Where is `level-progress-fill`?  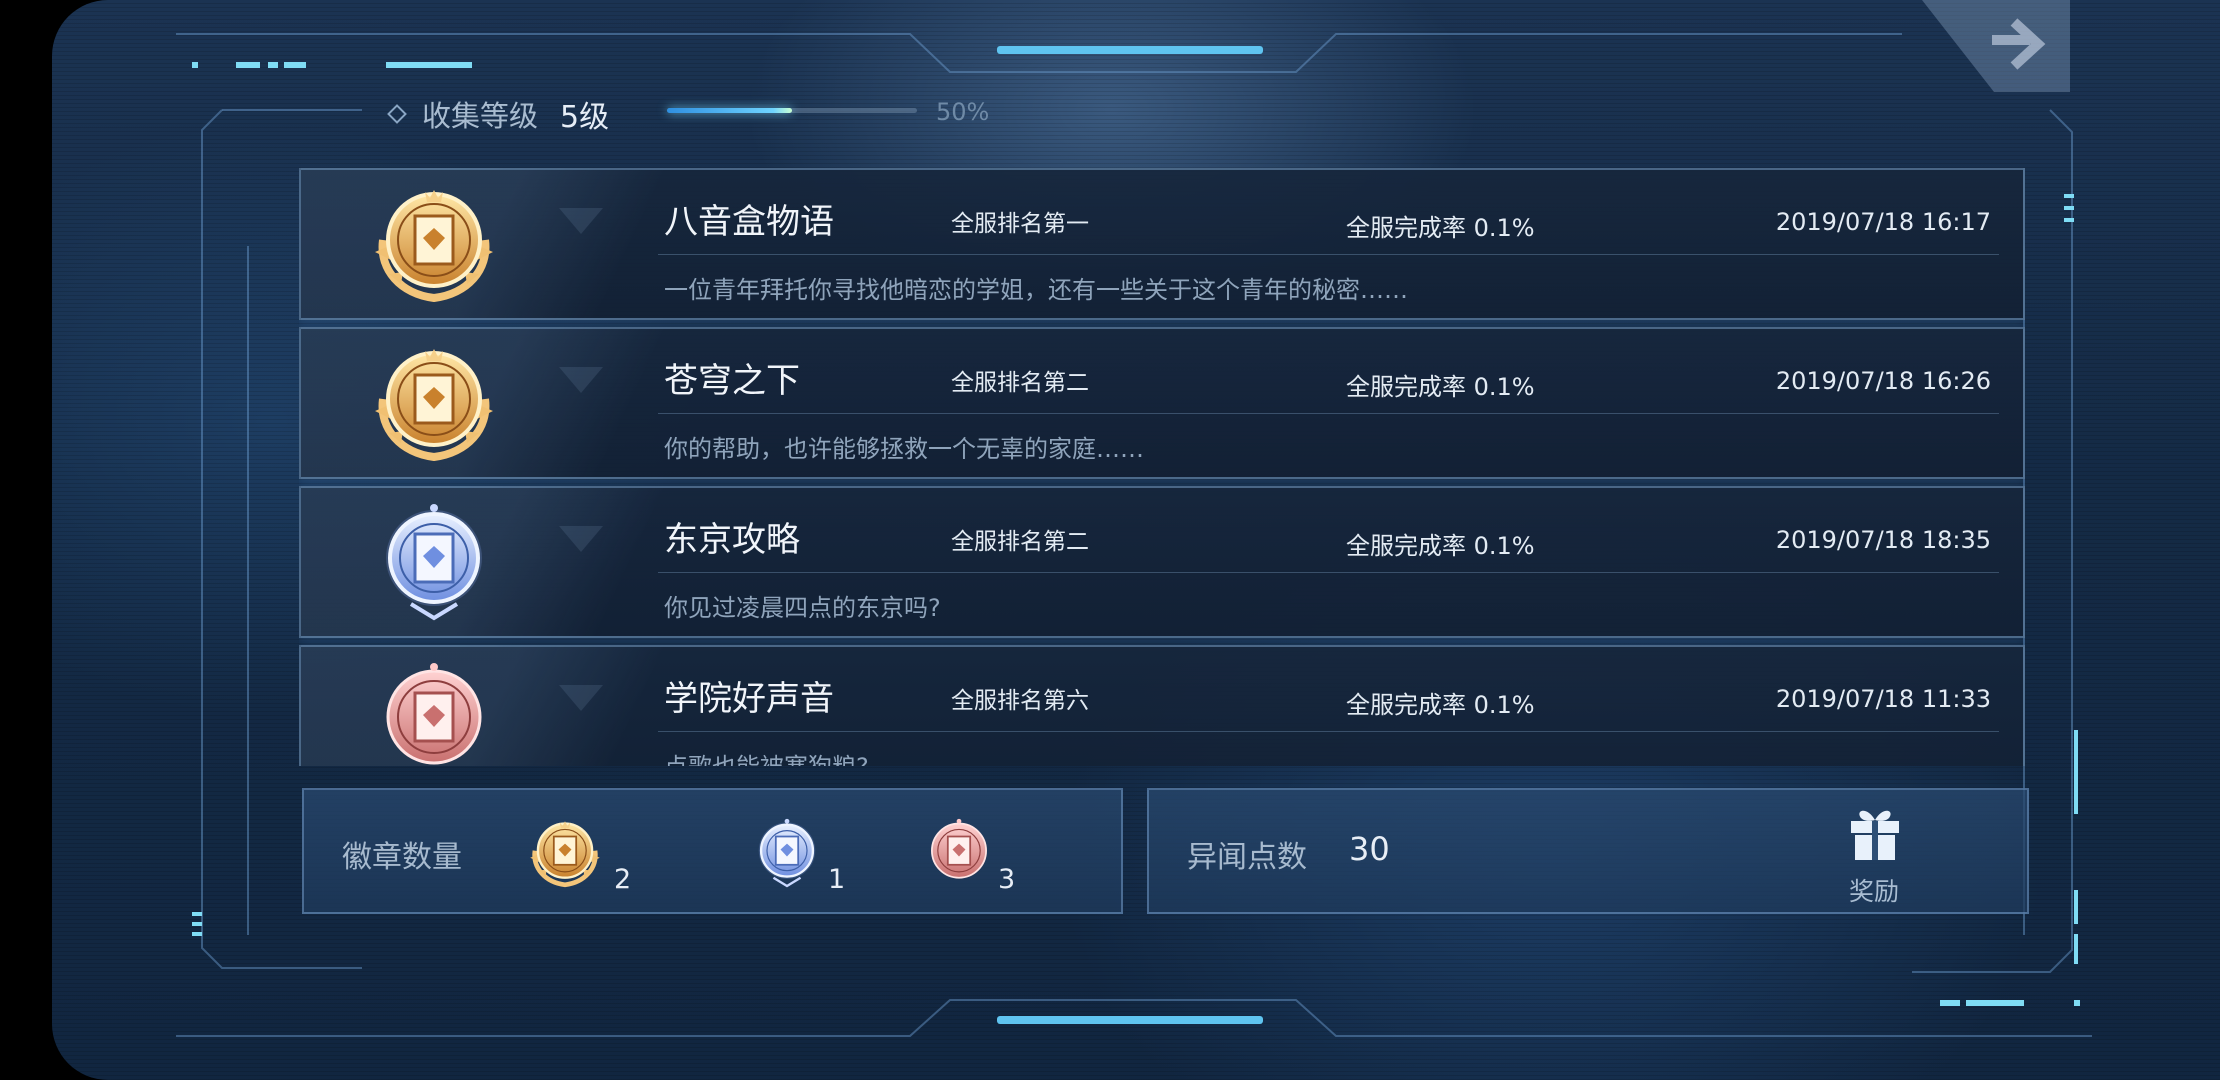 level-progress-fill is located at coordinates (729, 110).